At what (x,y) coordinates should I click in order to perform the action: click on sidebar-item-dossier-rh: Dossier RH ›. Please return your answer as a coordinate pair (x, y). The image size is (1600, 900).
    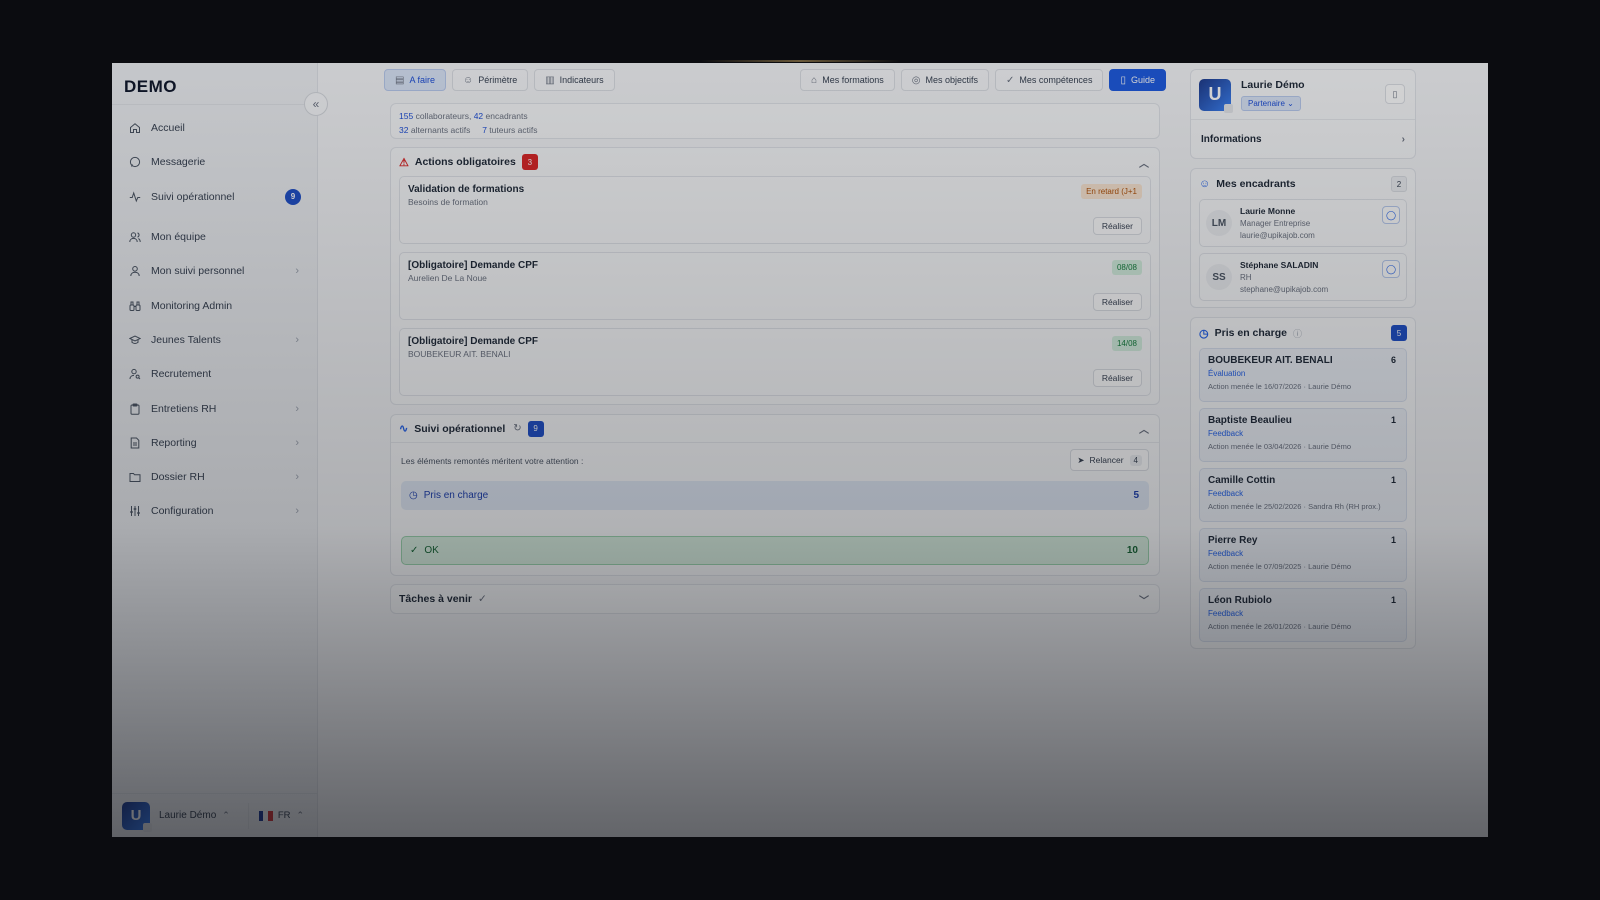
    Looking at the image, I should click on (214, 477).